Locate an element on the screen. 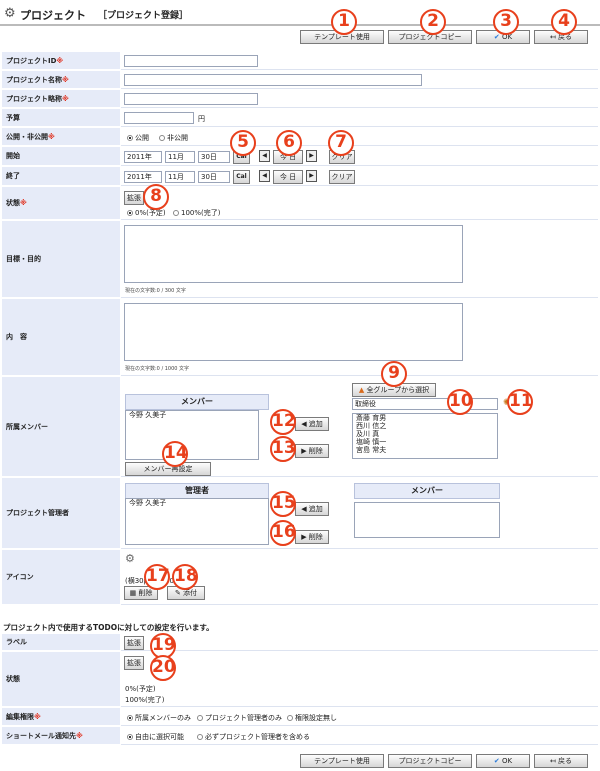 This screenshot has height=771, width=600. badge-17: 17 is located at coordinates (157, 577).